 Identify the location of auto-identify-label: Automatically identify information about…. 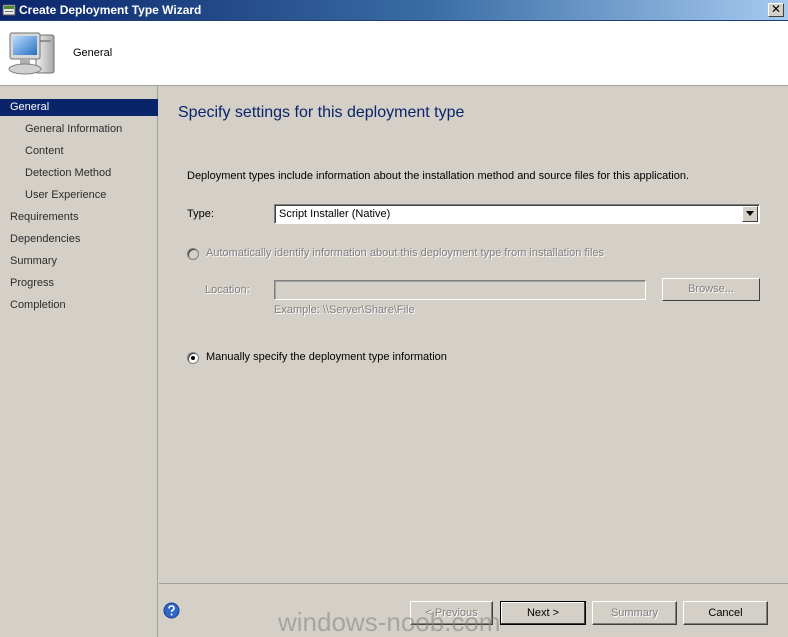
(405, 253).